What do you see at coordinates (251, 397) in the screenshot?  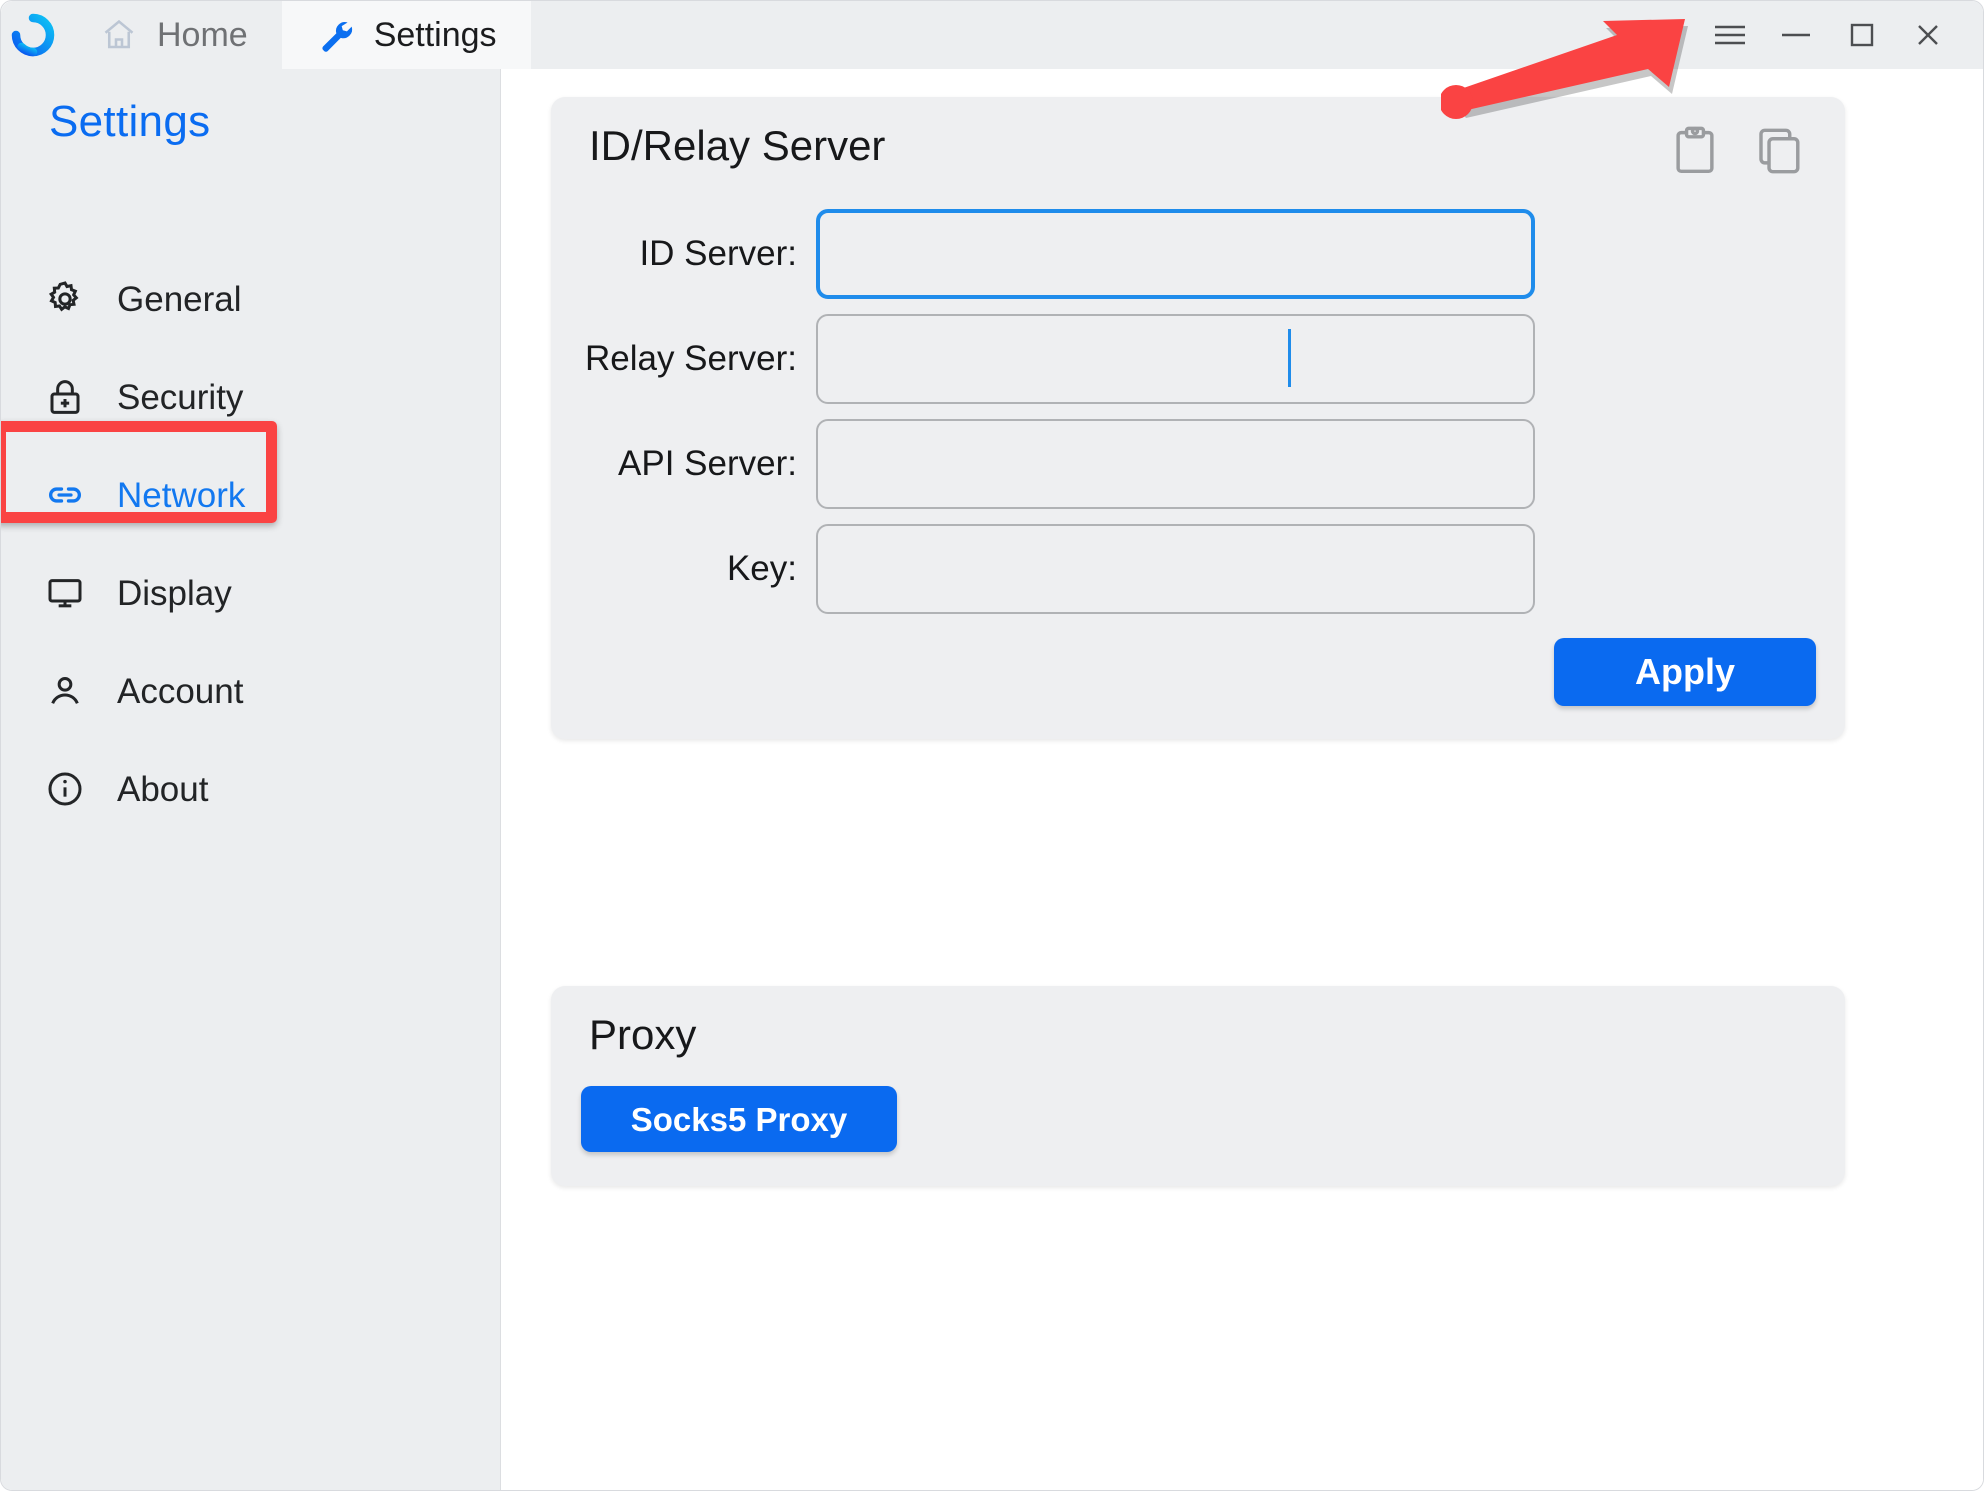 I see `sidebar-item-security: Security` at bounding box center [251, 397].